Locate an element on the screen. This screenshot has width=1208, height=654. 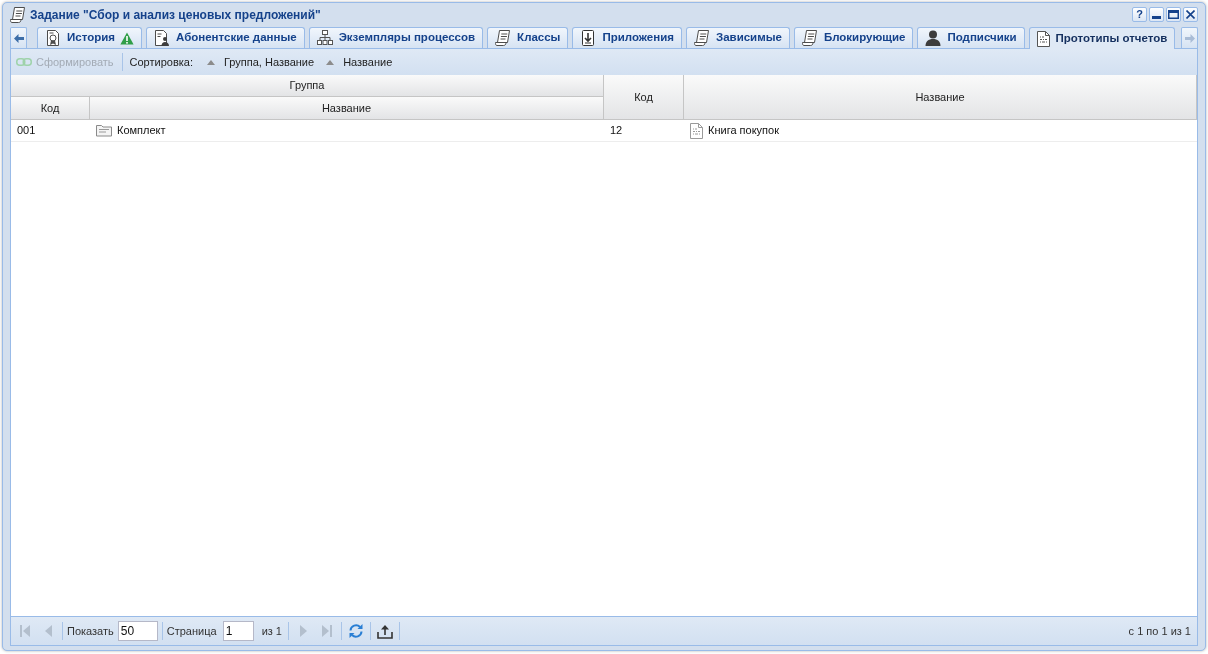
refresh-icon is located at coordinates (356, 631).